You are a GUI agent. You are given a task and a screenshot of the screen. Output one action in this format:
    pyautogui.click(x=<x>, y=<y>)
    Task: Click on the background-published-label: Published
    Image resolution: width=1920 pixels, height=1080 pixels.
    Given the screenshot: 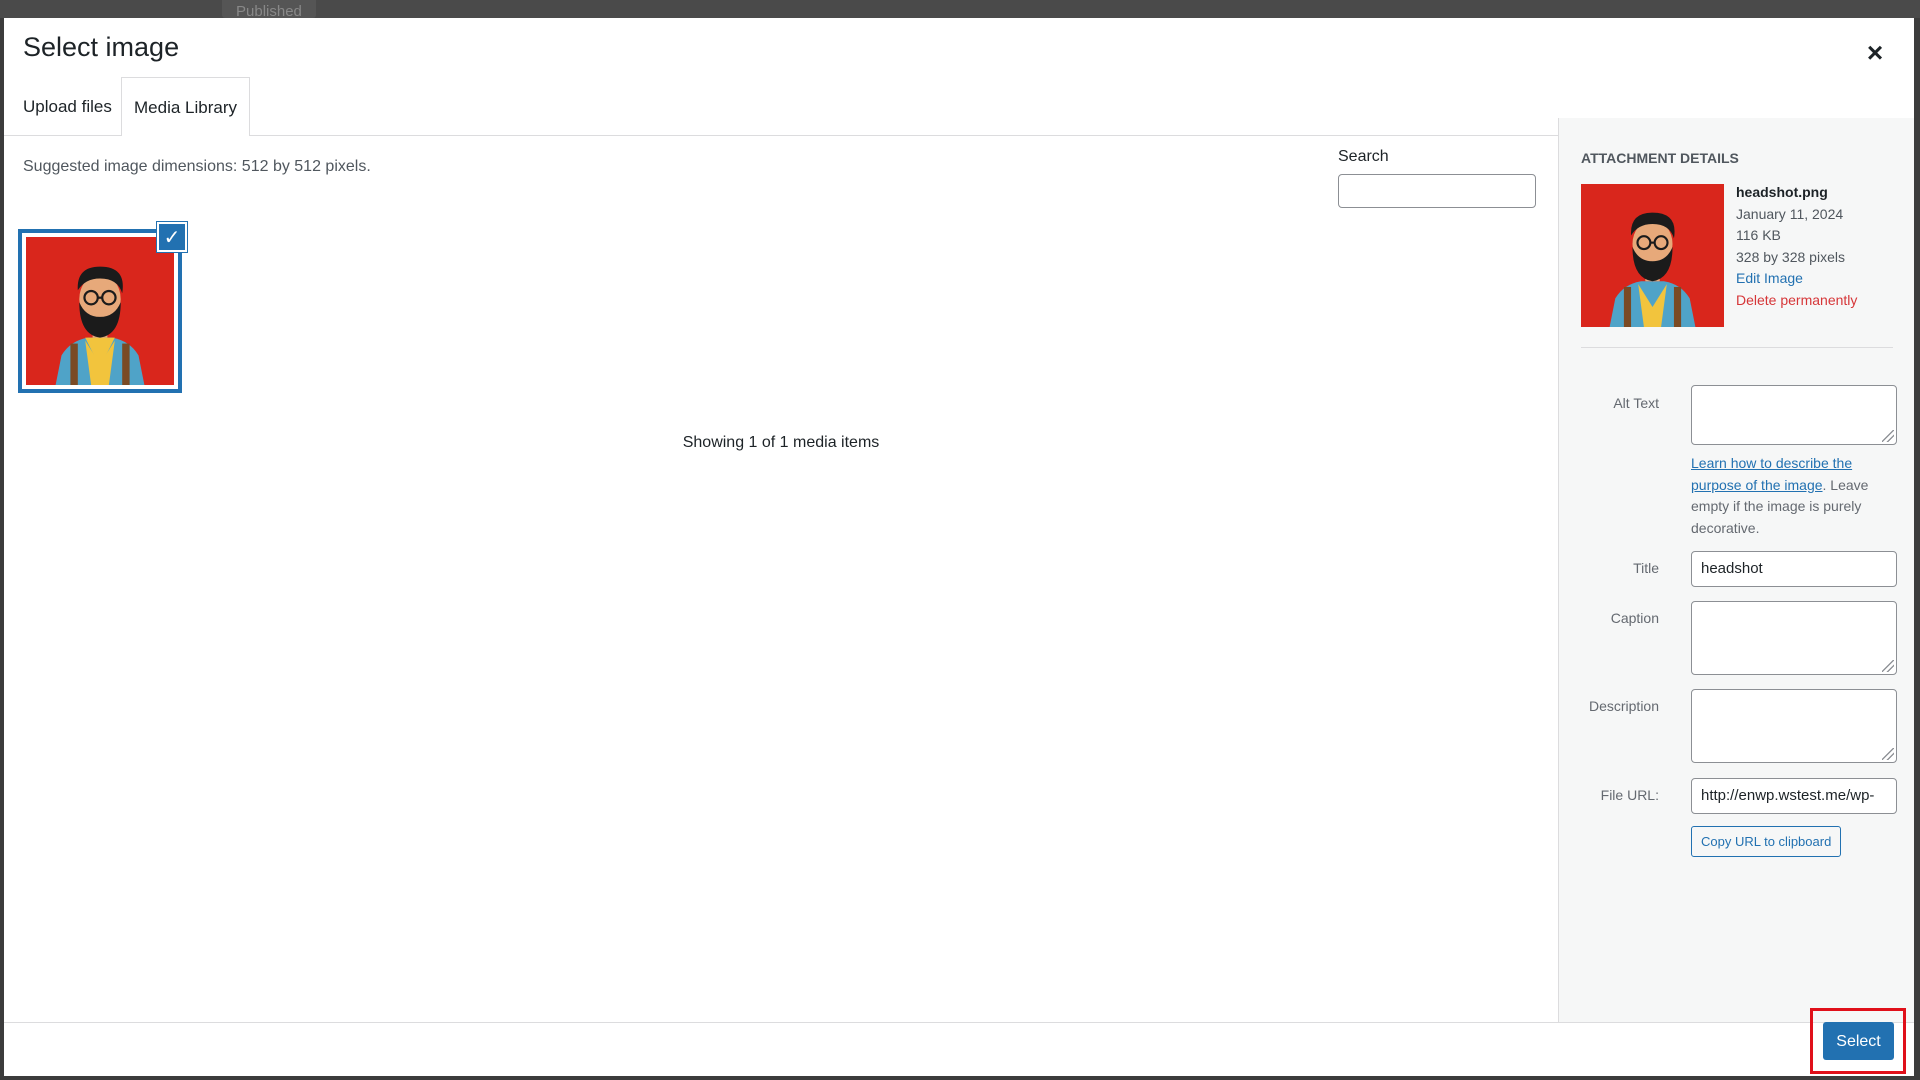 What is the action you would take?
    pyautogui.click(x=269, y=10)
    